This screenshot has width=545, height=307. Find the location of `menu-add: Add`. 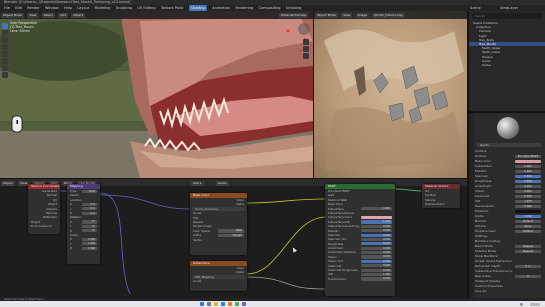

menu-add: Add is located at coordinates (63, 15).